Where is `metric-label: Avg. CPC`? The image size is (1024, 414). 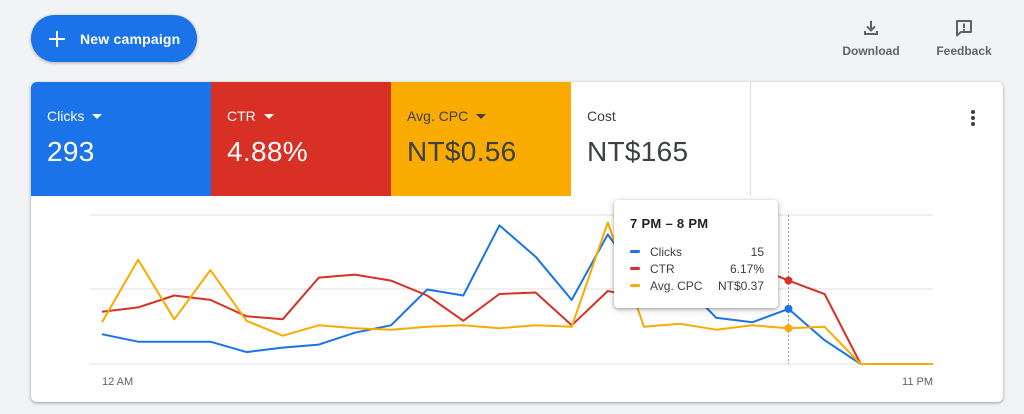
metric-label: Avg. CPC is located at coordinates (438, 116).